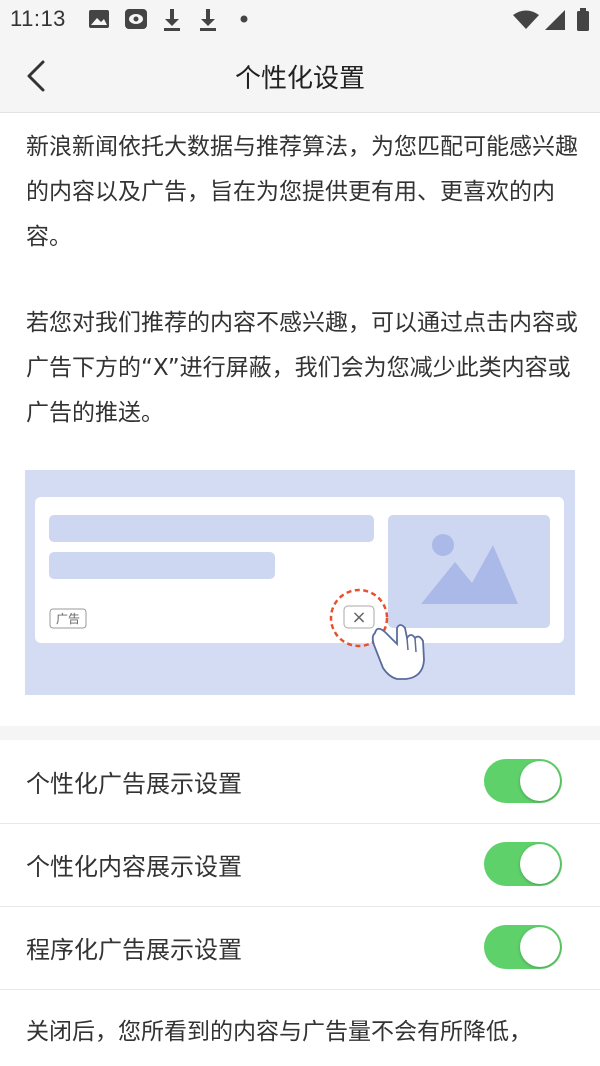 The image size is (600, 1066). What do you see at coordinates (299, 79) in the screenshot?
I see `page-title: 个性化设置` at bounding box center [299, 79].